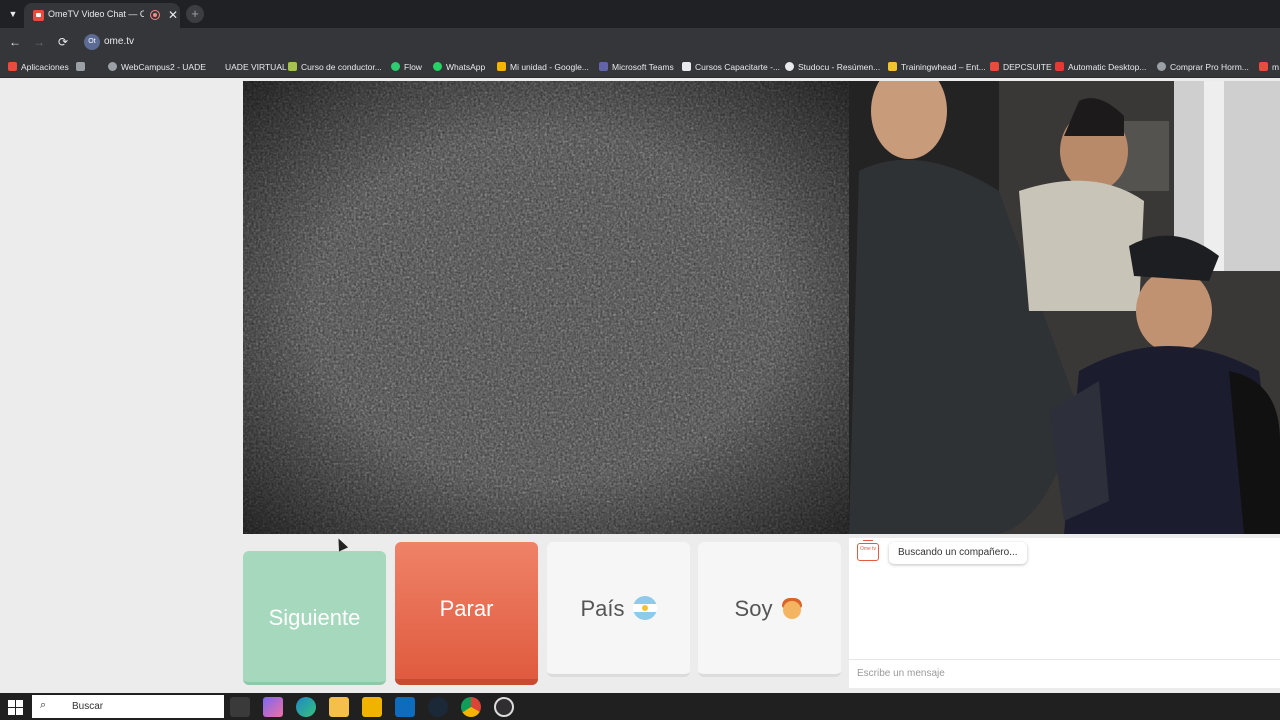 The height and width of the screenshot is (720, 1280). I want to click on reload-icon: ⟳, so click(63, 42).